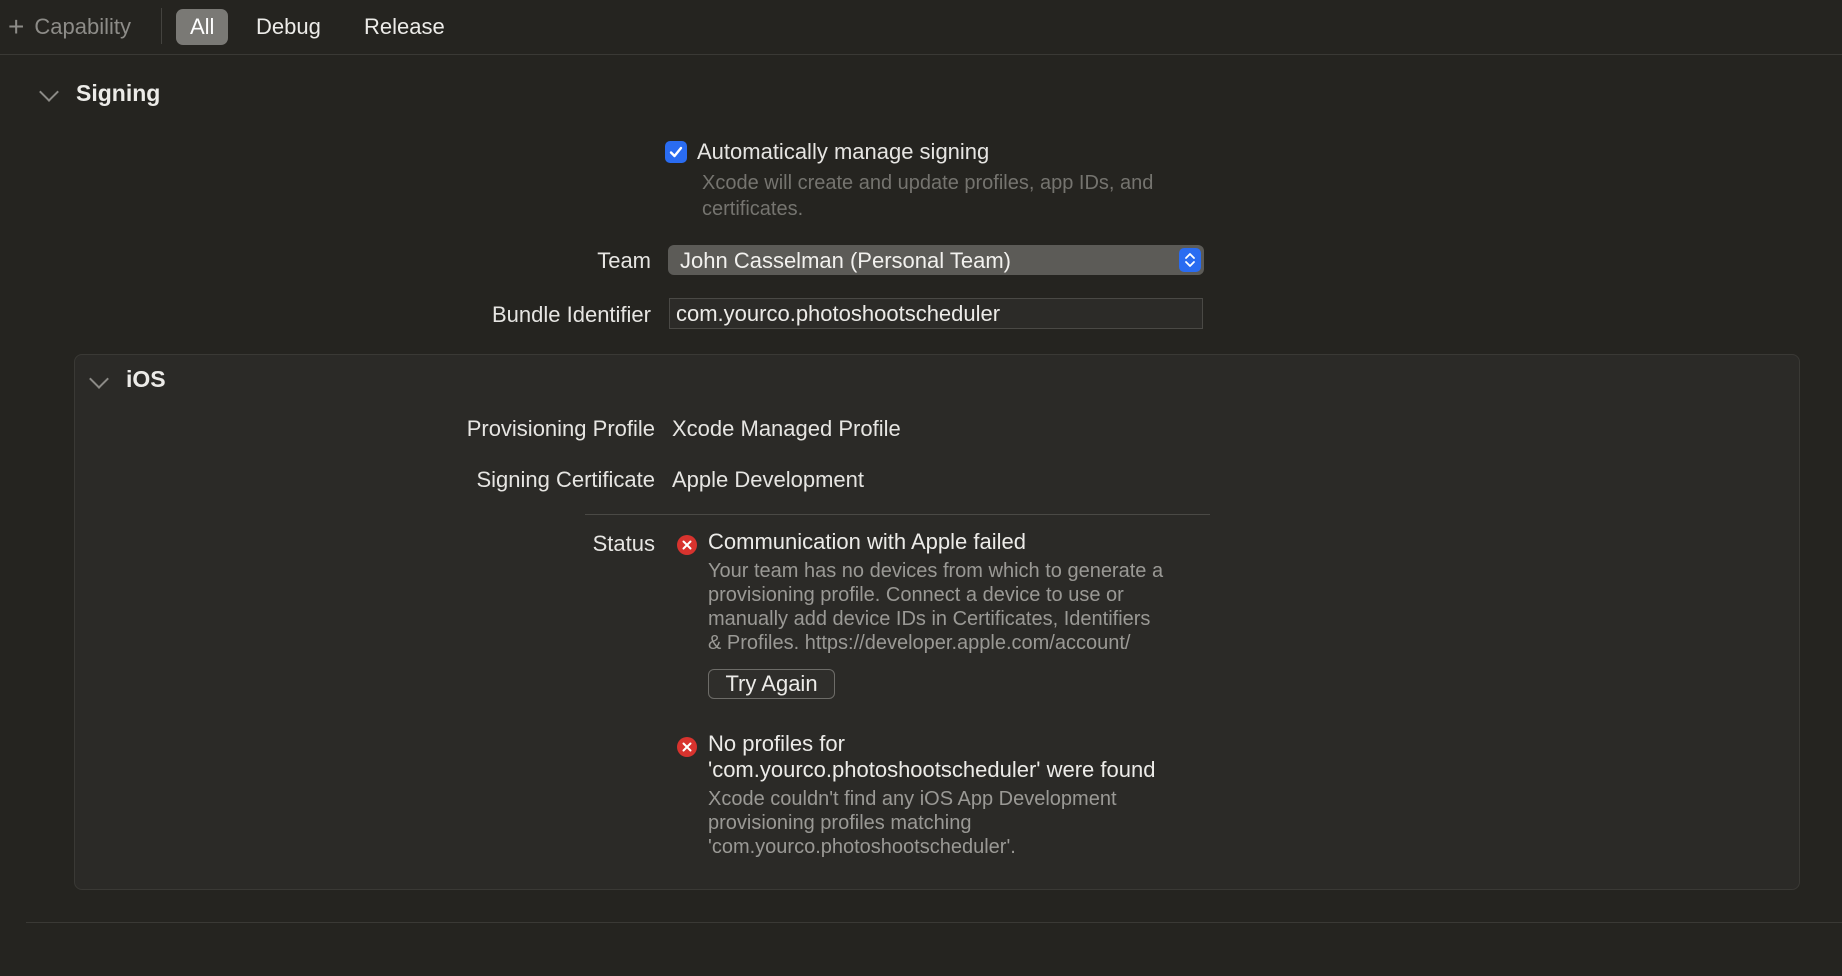 The height and width of the screenshot is (976, 1842). I want to click on signing-section-title: Signing, so click(118, 93).